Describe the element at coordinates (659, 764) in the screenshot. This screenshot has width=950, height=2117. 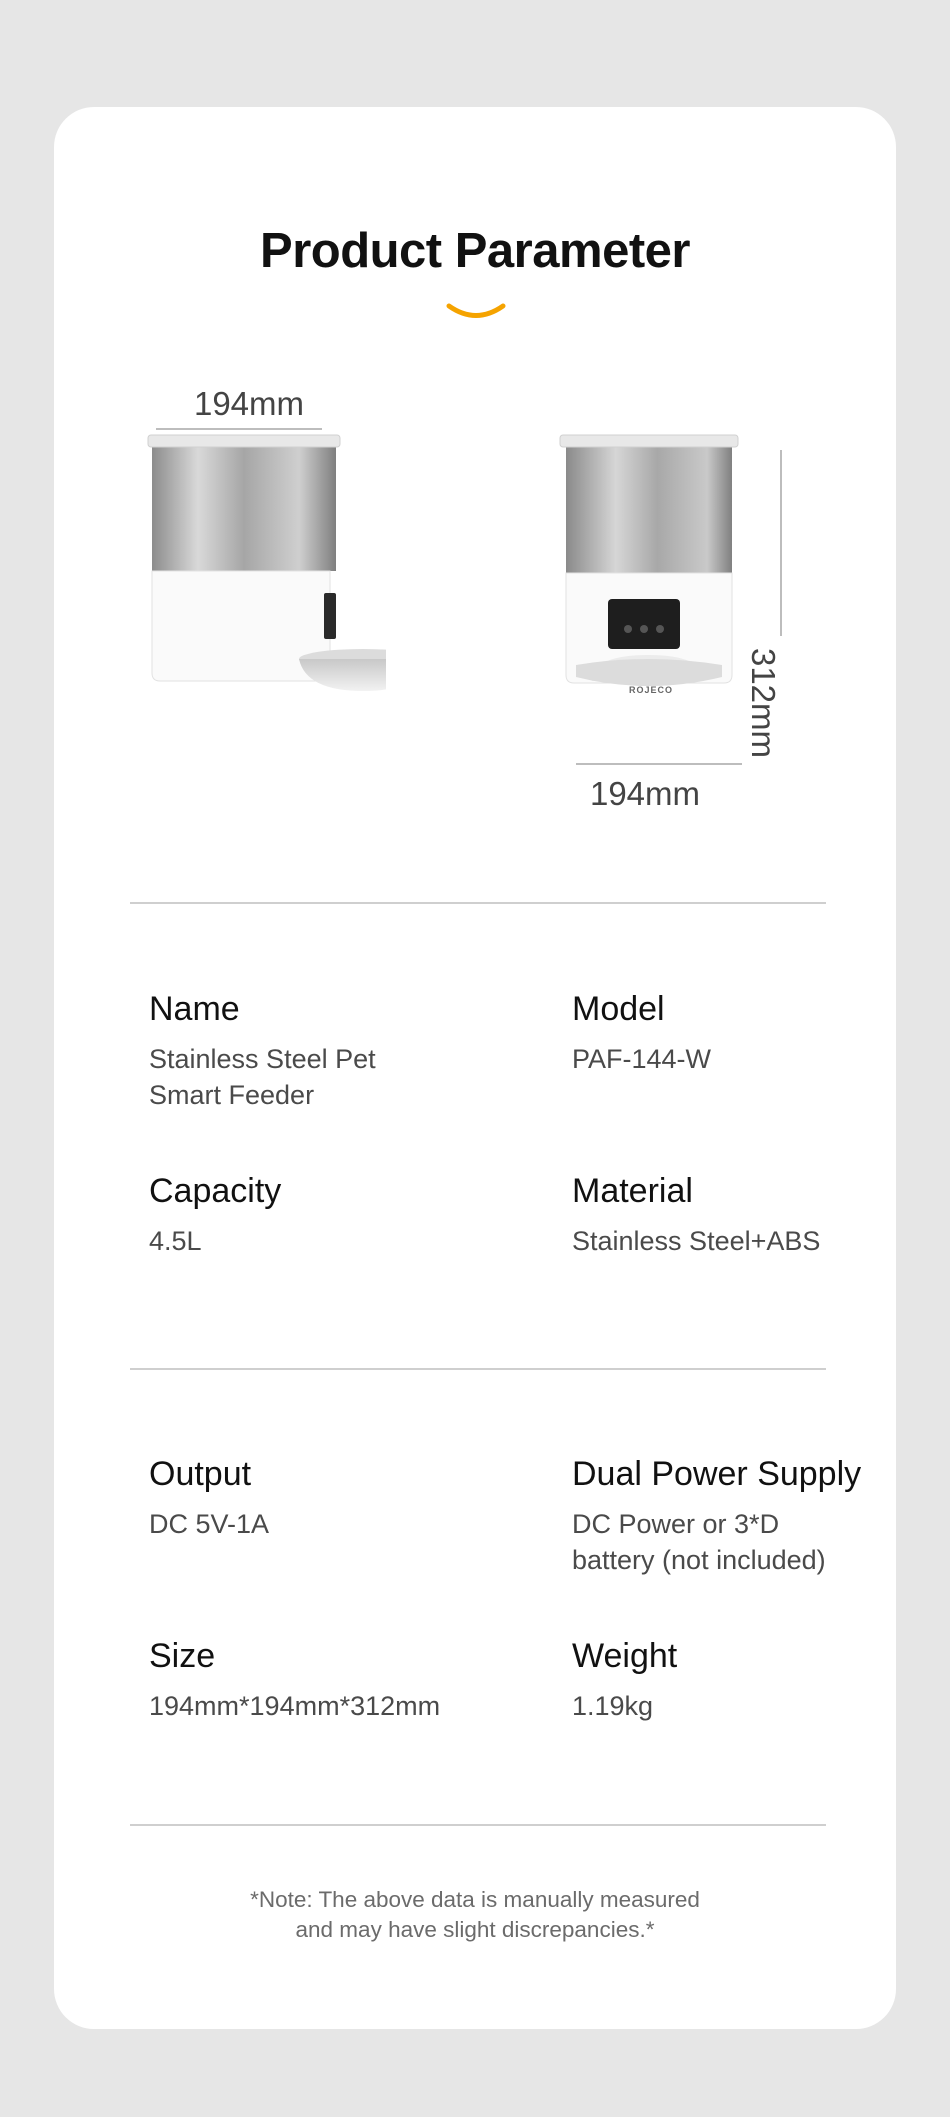
I see `front-width-line` at that location.